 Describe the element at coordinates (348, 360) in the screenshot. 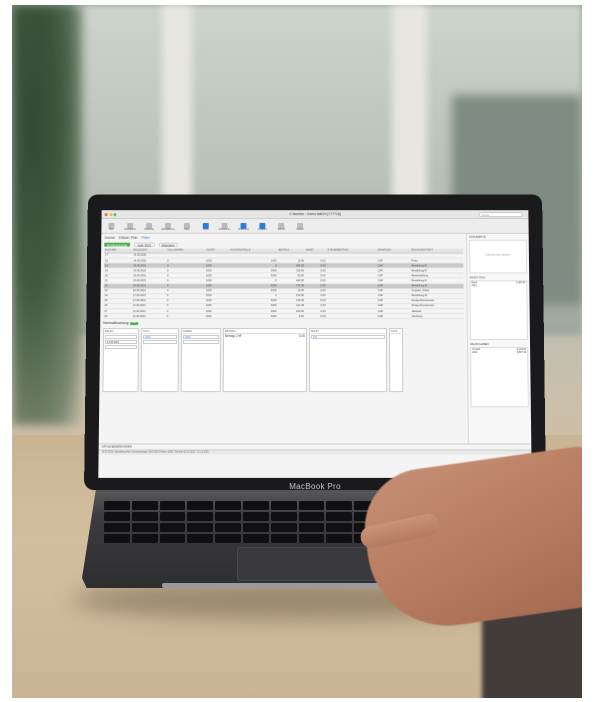

I see `mwst-panel: MWST 311` at that location.